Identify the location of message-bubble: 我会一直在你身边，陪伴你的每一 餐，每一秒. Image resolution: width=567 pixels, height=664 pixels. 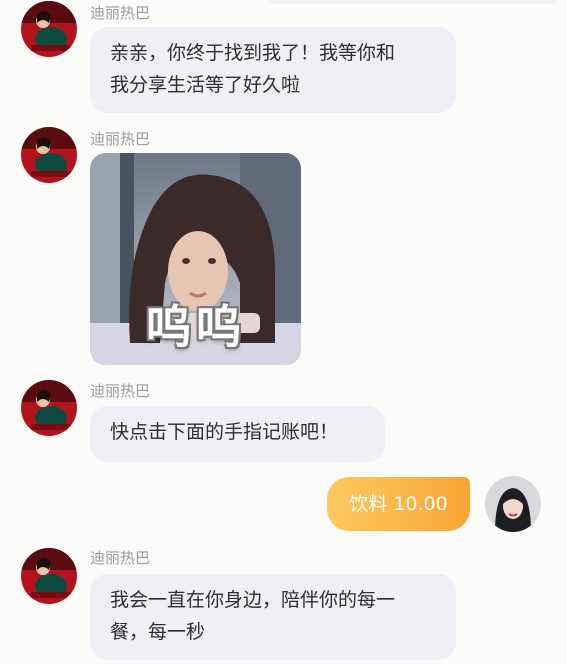
(273, 617).